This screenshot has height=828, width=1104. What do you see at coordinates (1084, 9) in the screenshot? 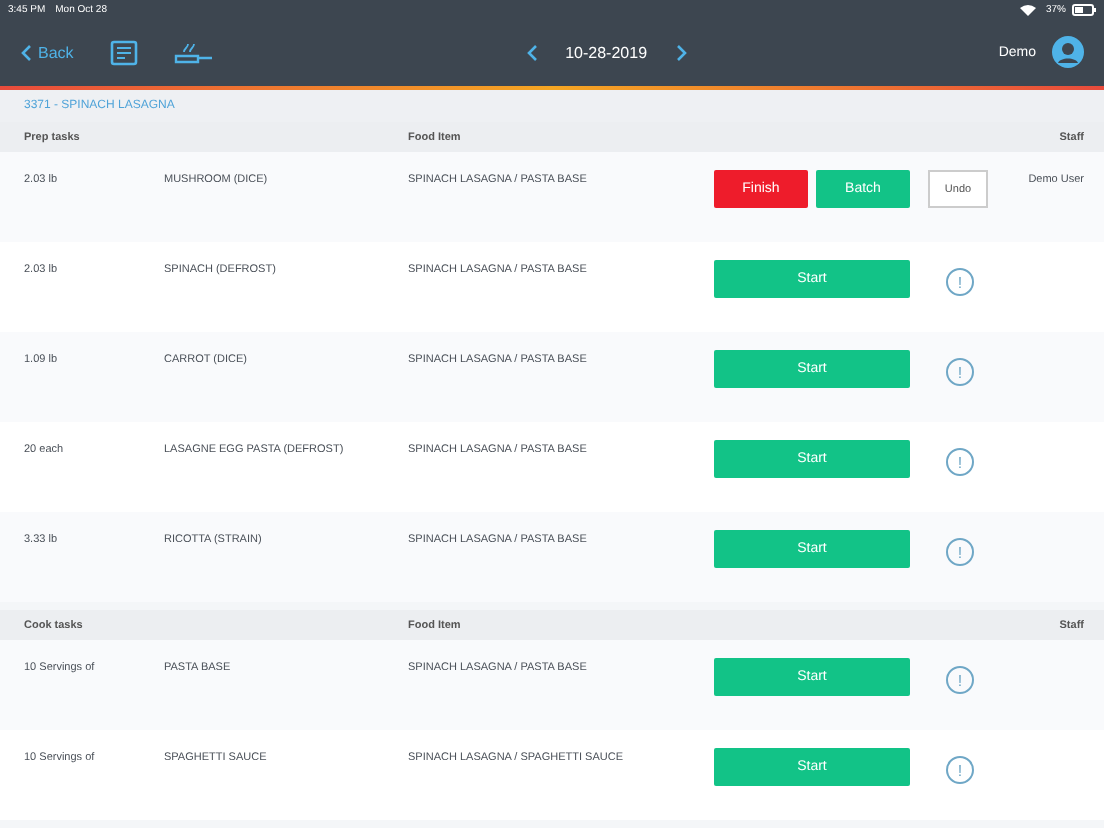
I see `battery-icon` at bounding box center [1084, 9].